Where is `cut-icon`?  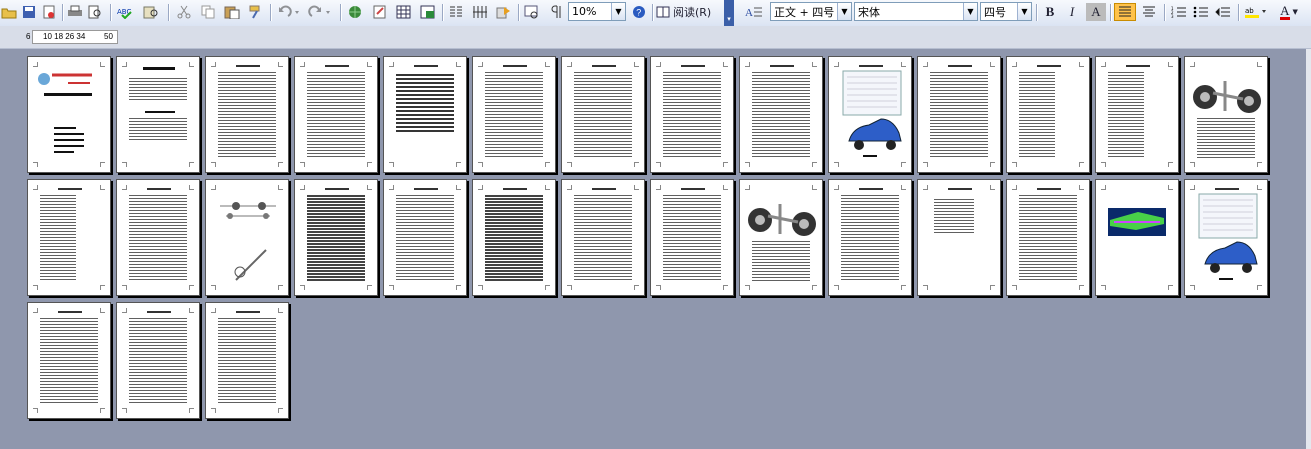 cut-icon is located at coordinates (184, 12).